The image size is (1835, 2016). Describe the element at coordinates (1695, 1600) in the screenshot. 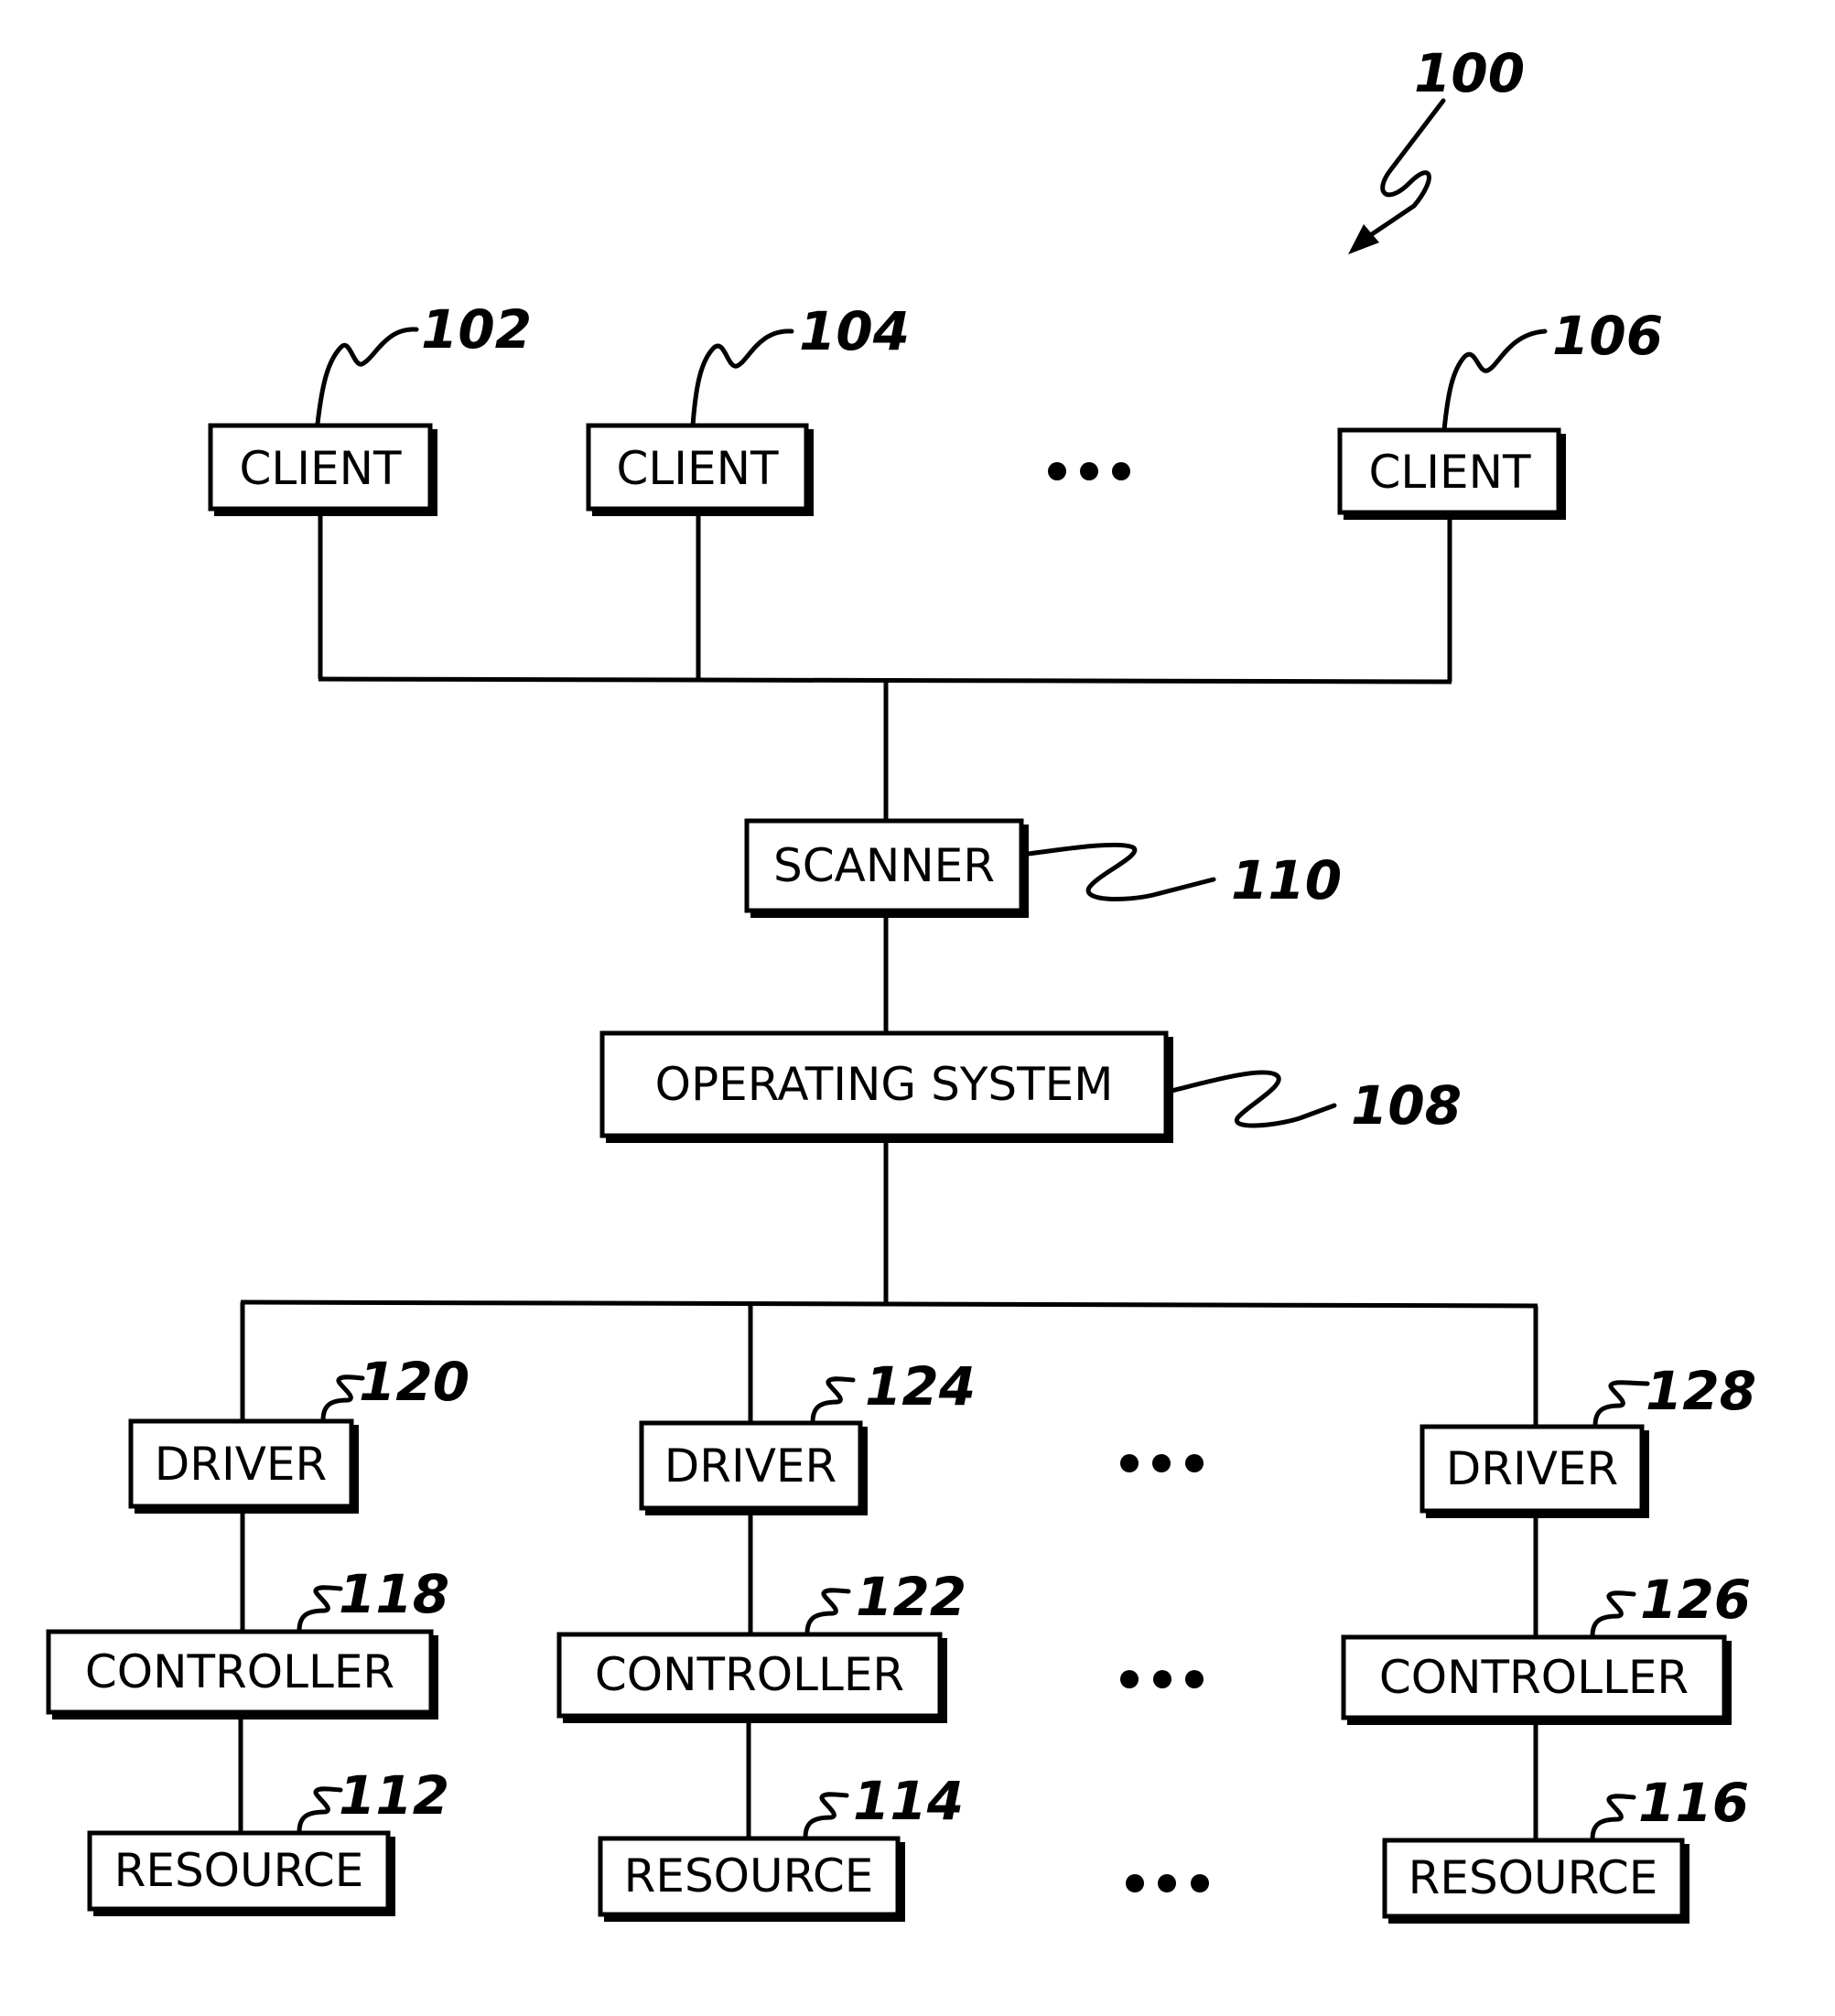

I see `controller-3-ref: 126` at that location.